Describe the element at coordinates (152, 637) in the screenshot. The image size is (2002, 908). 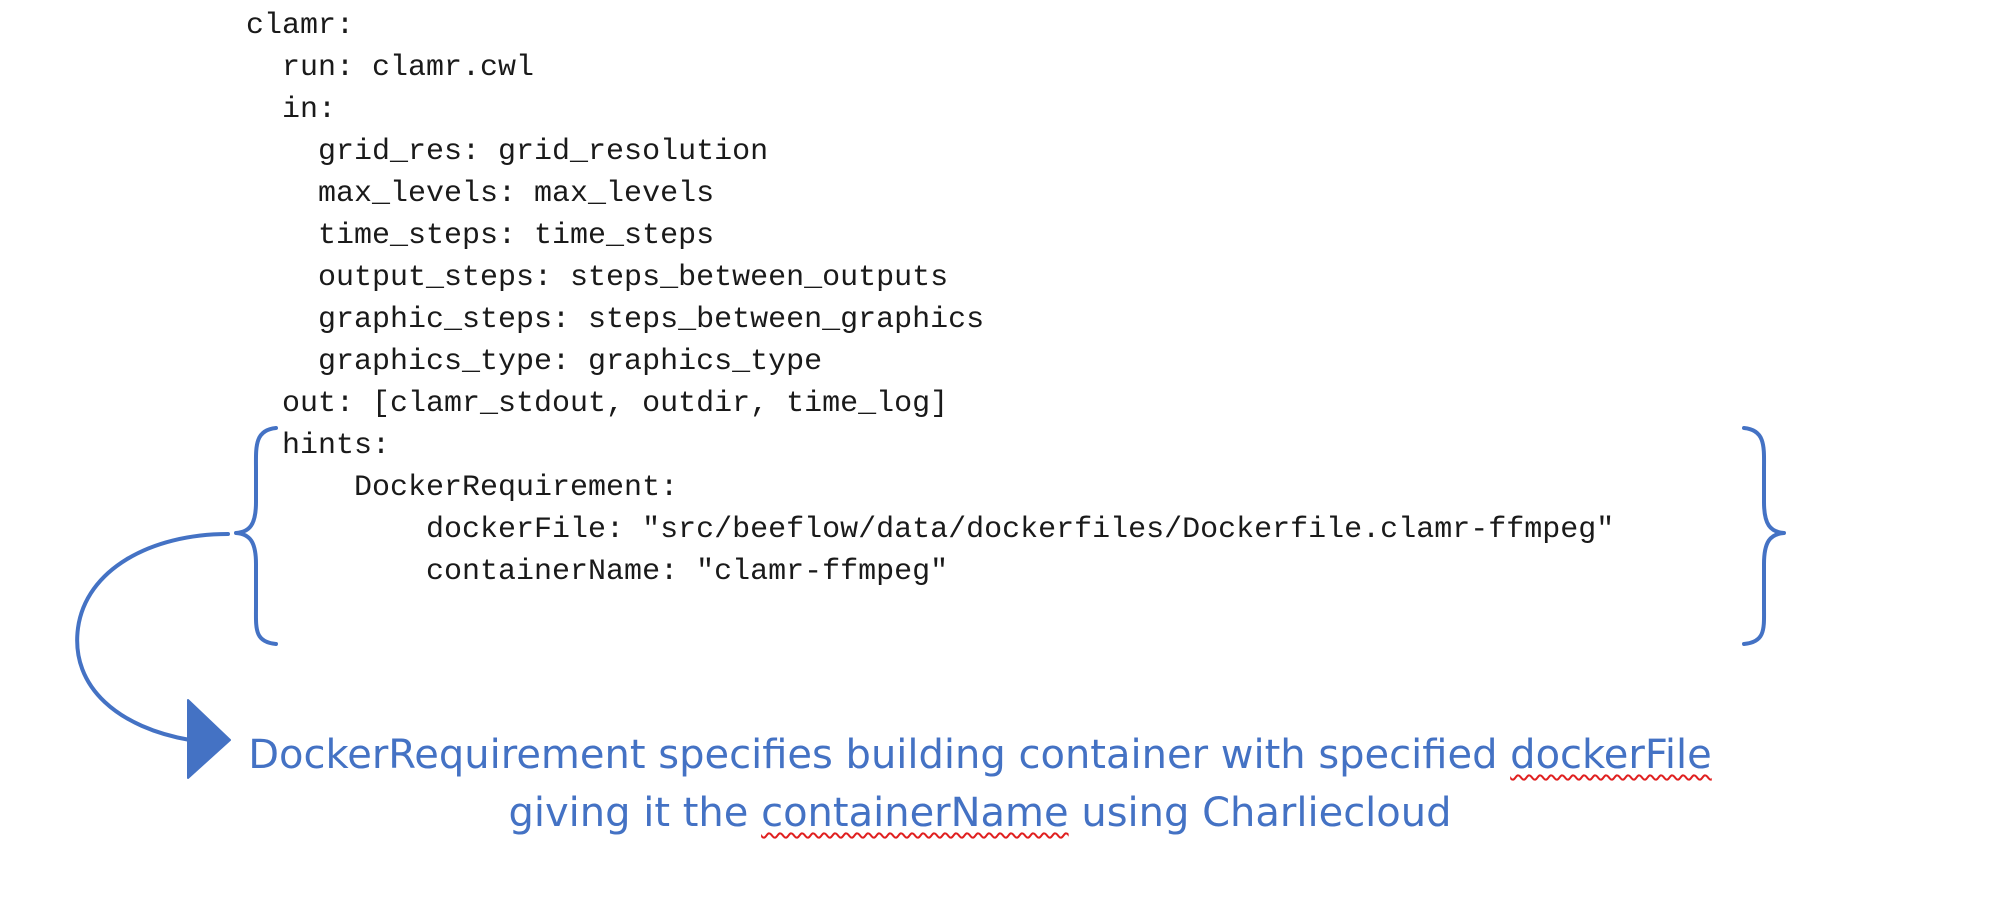
I see `curved-arrow-line` at that location.